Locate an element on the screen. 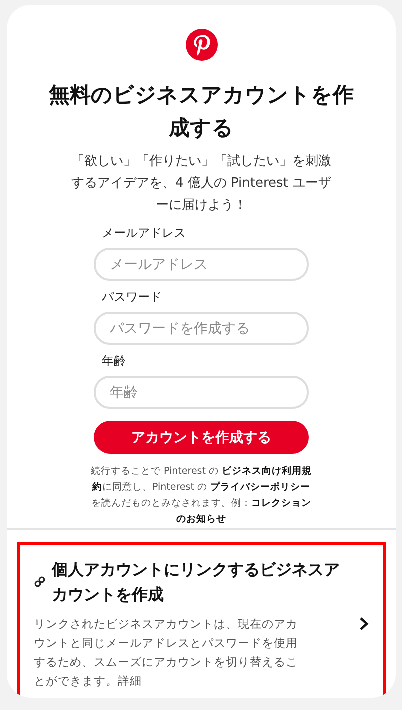 This screenshot has width=402, height=710. pin-logo-icon is located at coordinates (202, 45).